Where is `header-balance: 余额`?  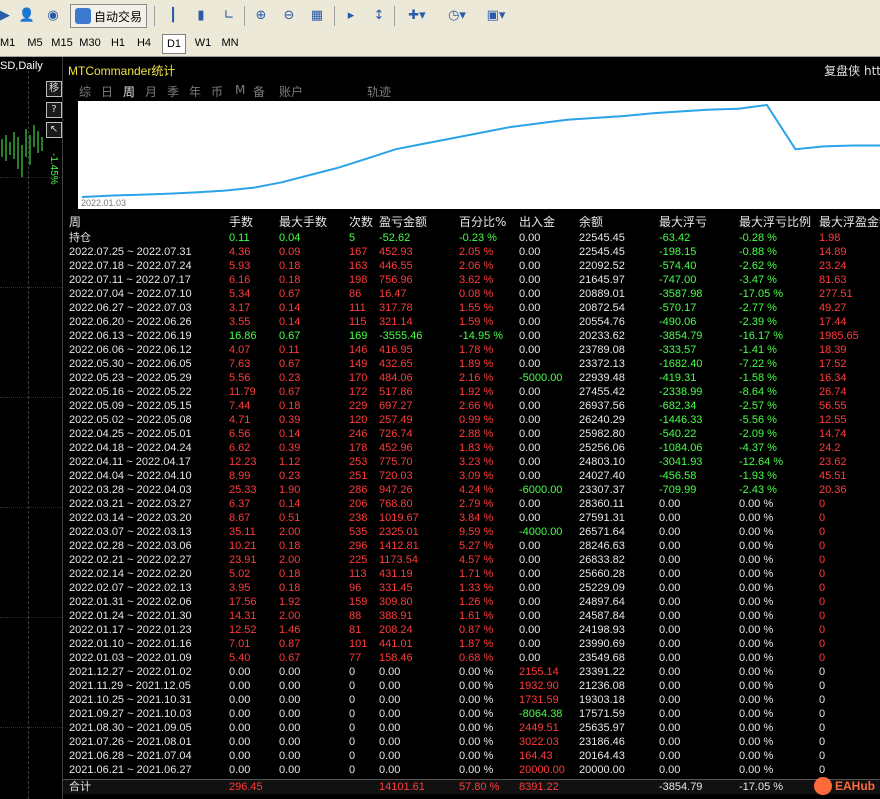
header-balance: 余额 is located at coordinates (591, 222).